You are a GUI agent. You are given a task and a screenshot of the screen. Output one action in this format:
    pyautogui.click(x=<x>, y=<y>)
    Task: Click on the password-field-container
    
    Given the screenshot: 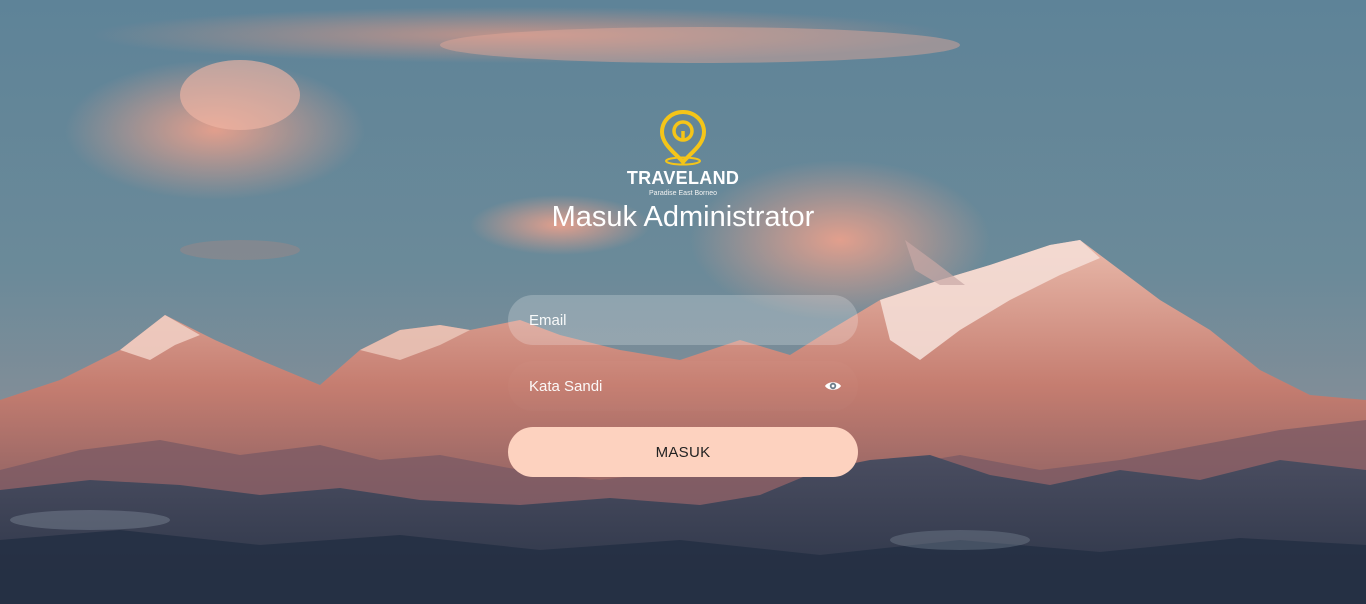 What is the action you would take?
    pyautogui.click(x=683, y=386)
    